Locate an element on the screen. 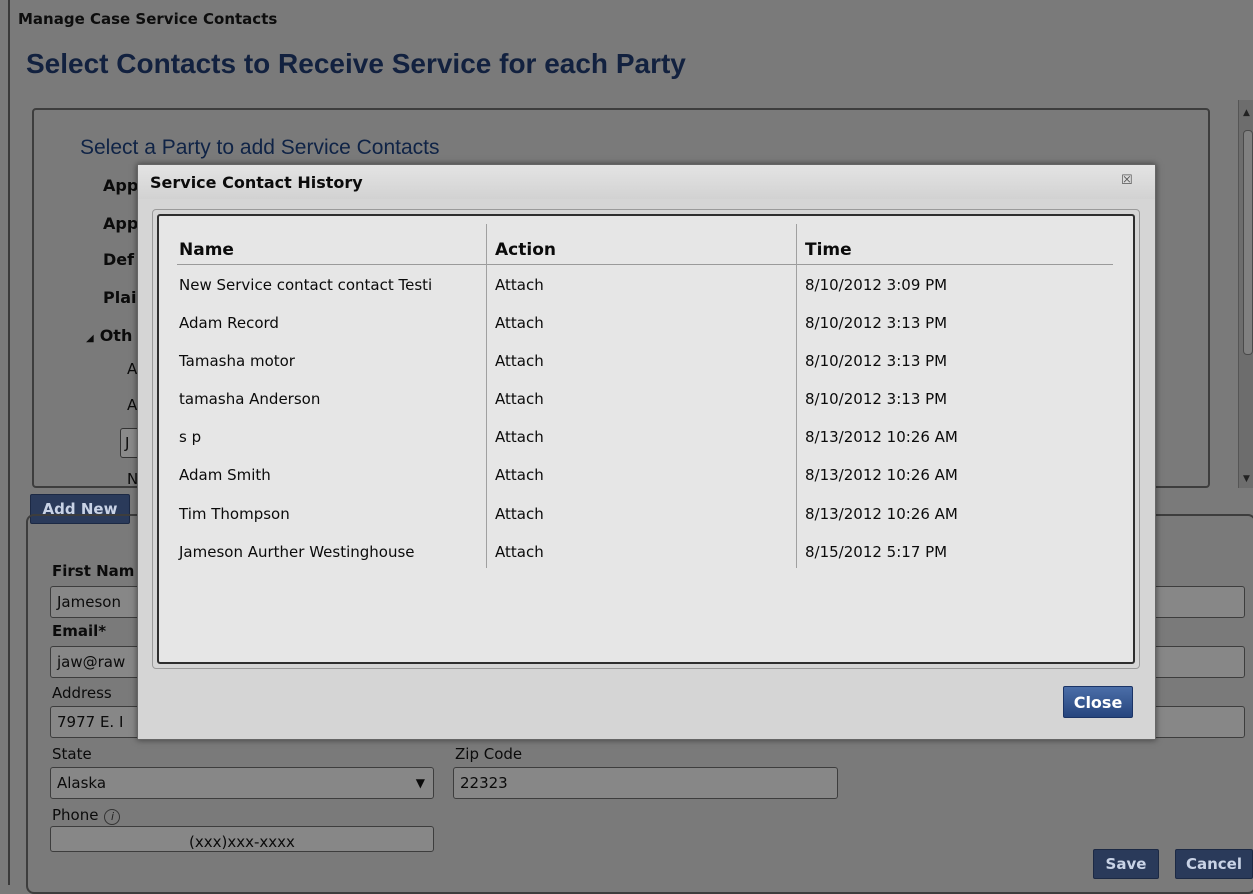  phone-label: Phone i is located at coordinates (86, 815).